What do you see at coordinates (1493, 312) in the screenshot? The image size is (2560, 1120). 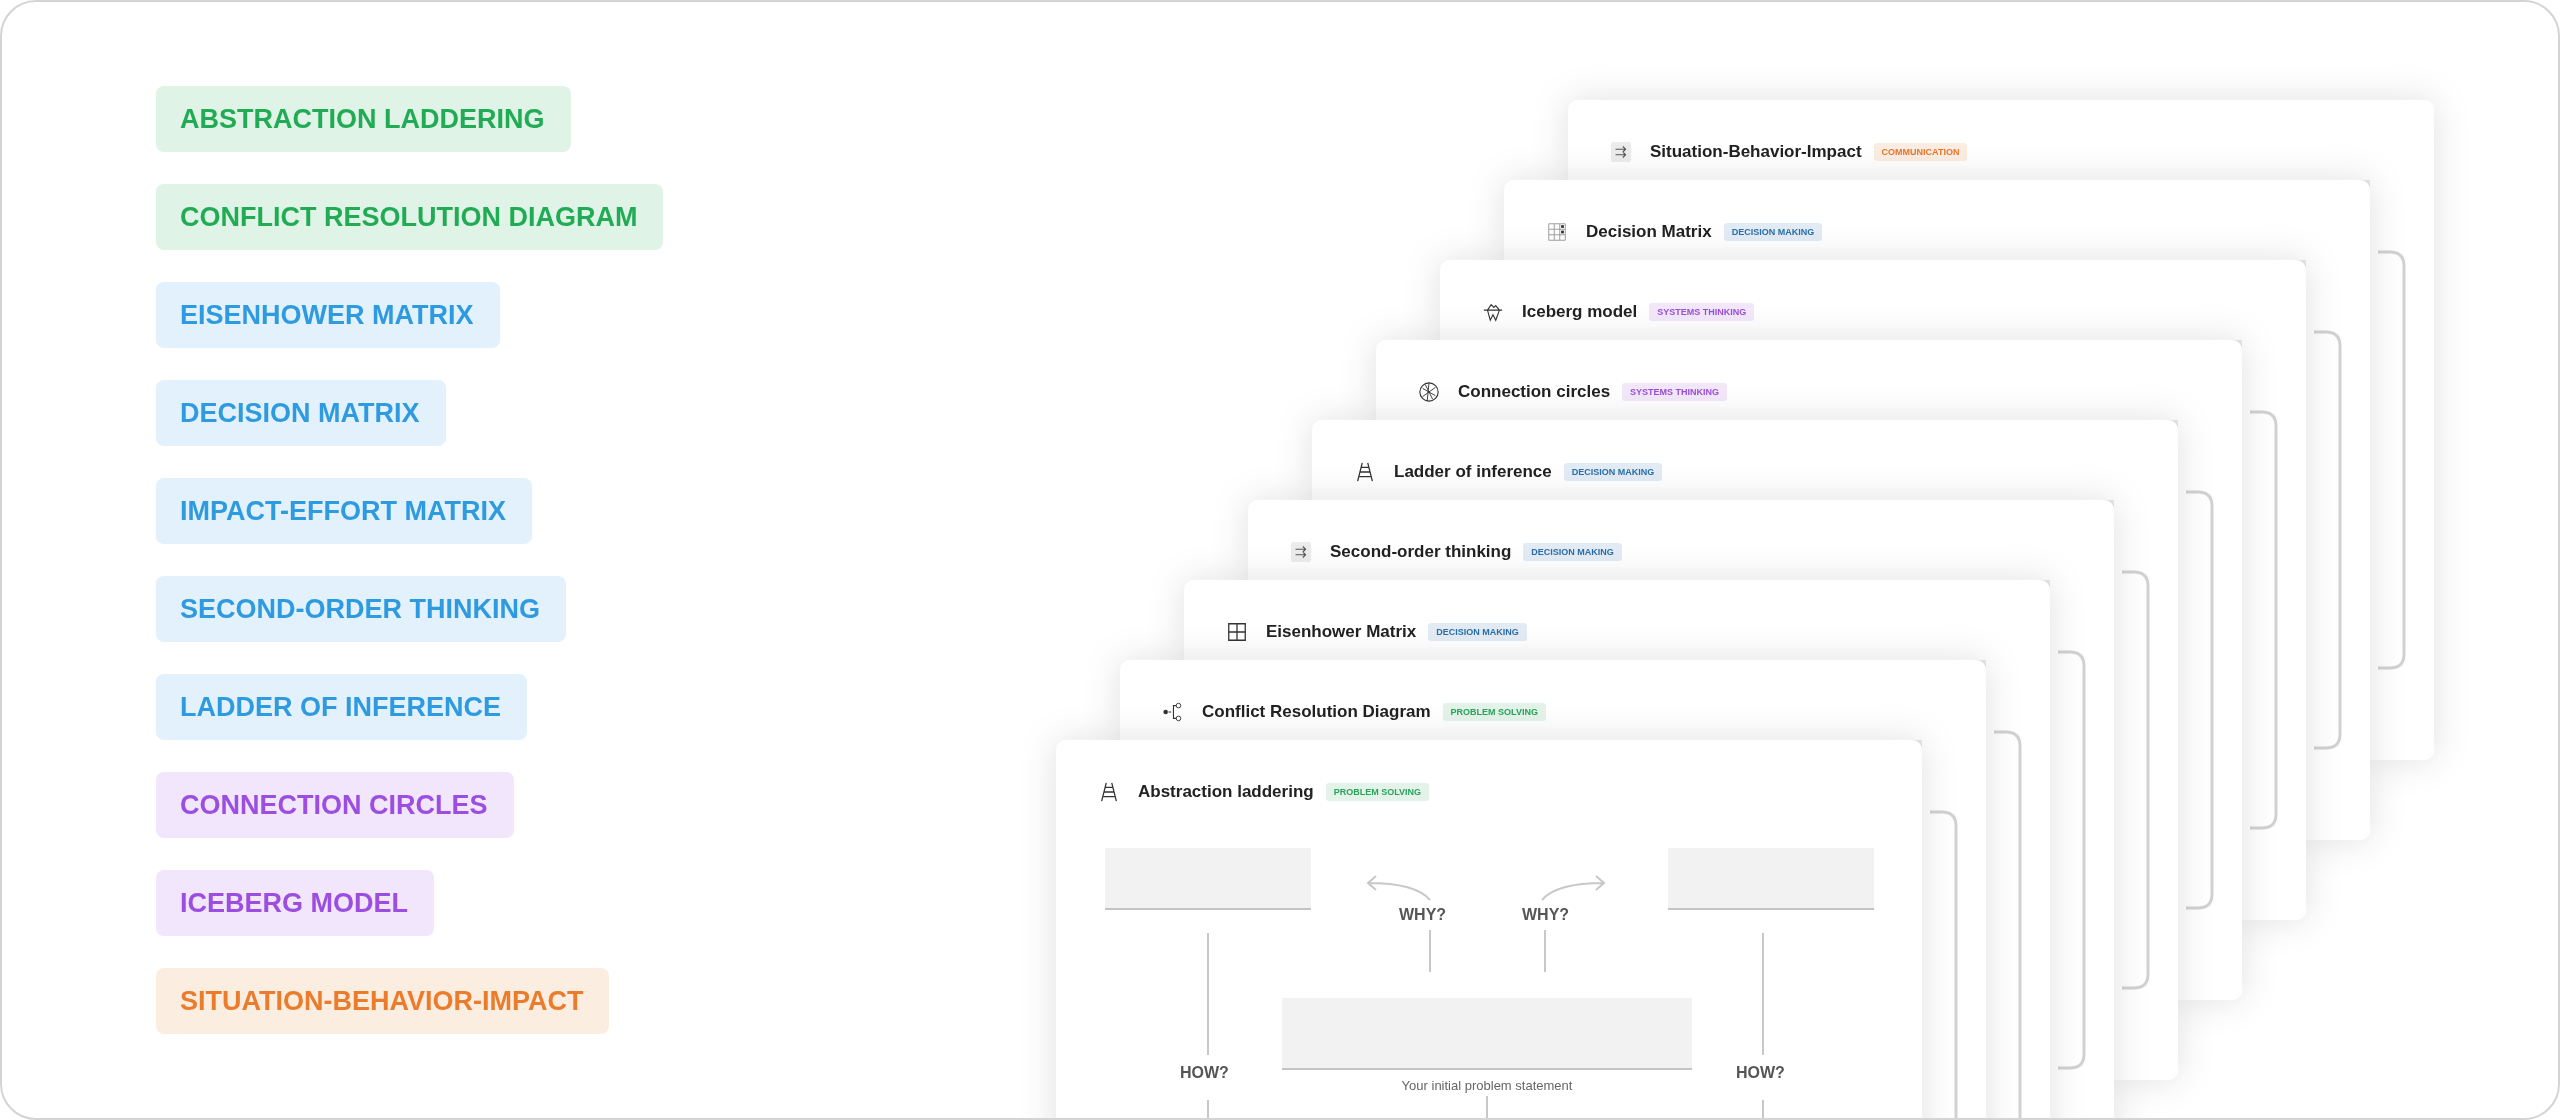 I see `iceberg-icon` at bounding box center [1493, 312].